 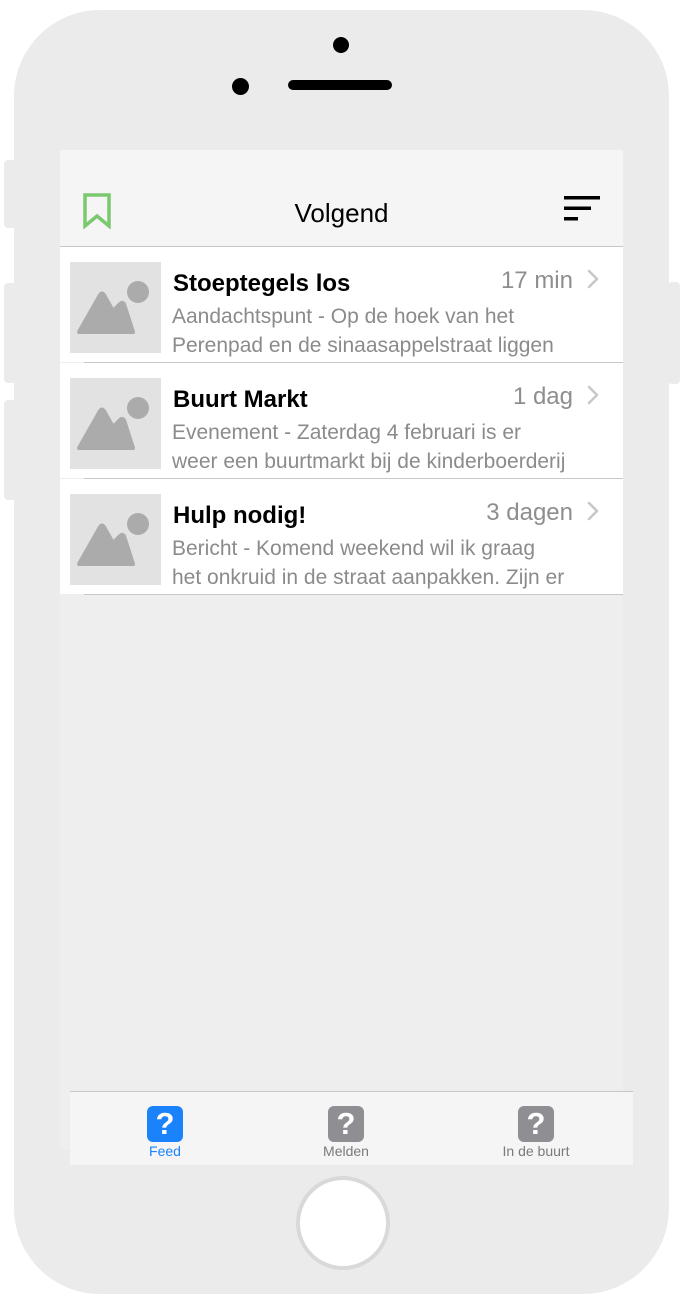 What do you see at coordinates (542, 396) in the screenshot?
I see `feed-item-time: 1 dag` at bounding box center [542, 396].